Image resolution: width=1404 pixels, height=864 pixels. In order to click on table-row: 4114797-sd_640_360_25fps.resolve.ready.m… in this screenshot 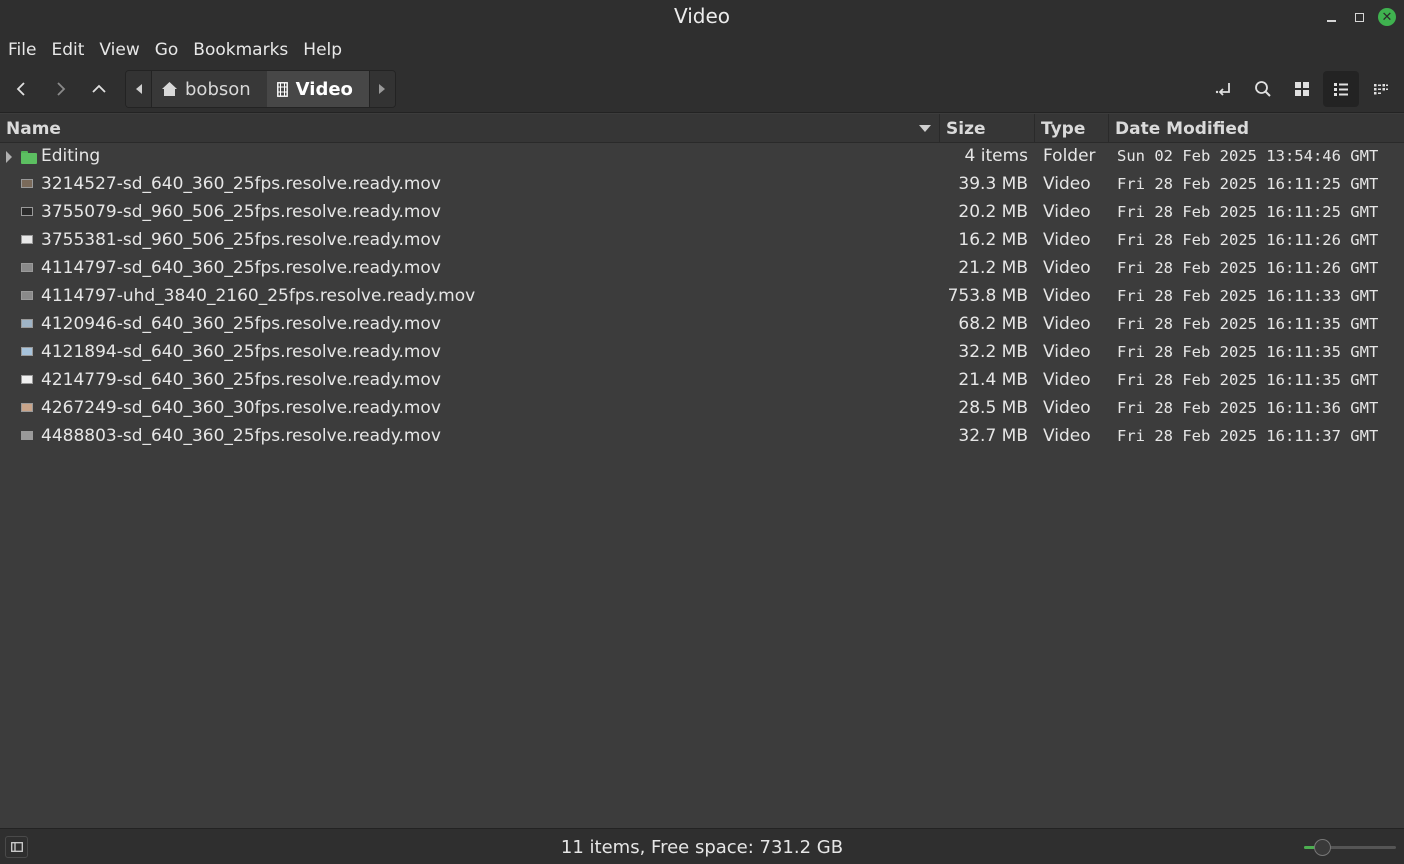, I will do `click(702, 269)`.